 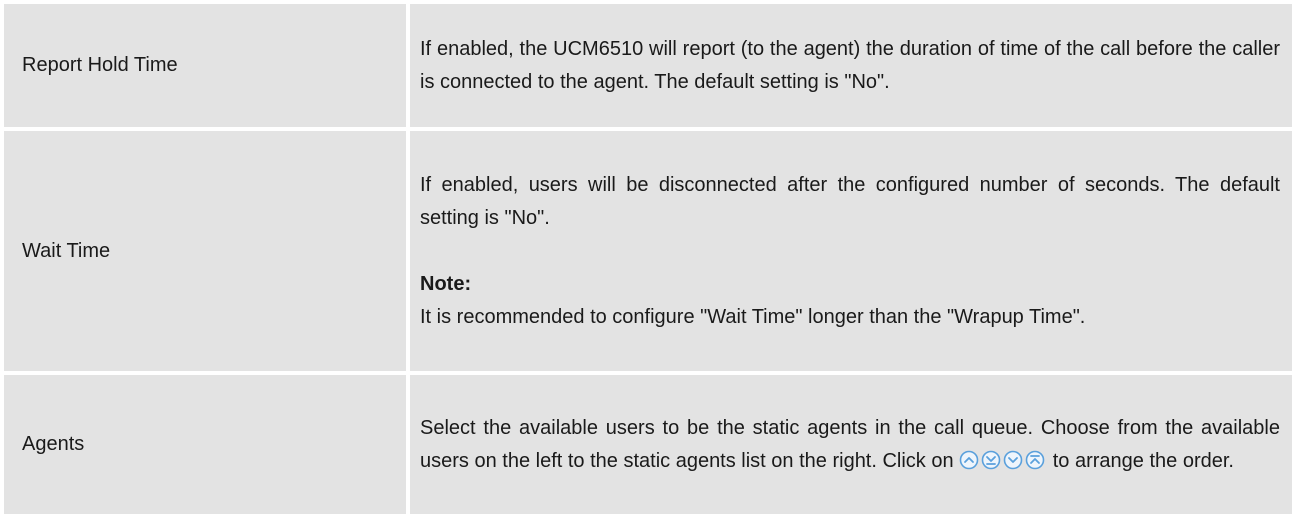 I want to click on description-after-icons: to arrange the order., so click(x=1143, y=460).